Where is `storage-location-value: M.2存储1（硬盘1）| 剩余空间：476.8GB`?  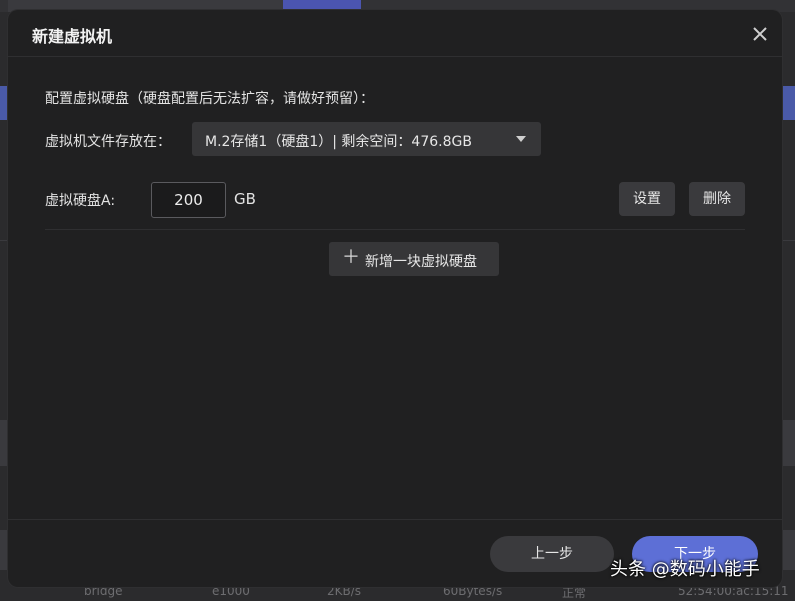 storage-location-value: M.2存储1（硬盘1）| 剩余空间：476.8GB is located at coordinates (338, 142).